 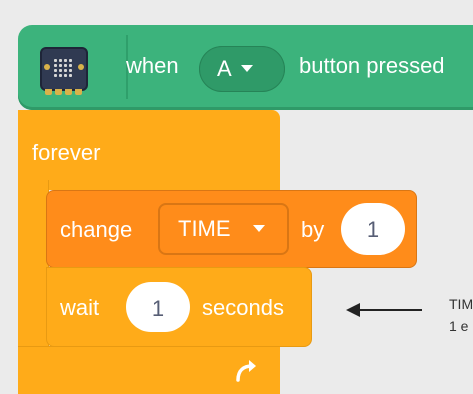 What do you see at coordinates (64, 71) in the screenshot?
I see `microbit-board-icon` at bounding box center [64, 71].